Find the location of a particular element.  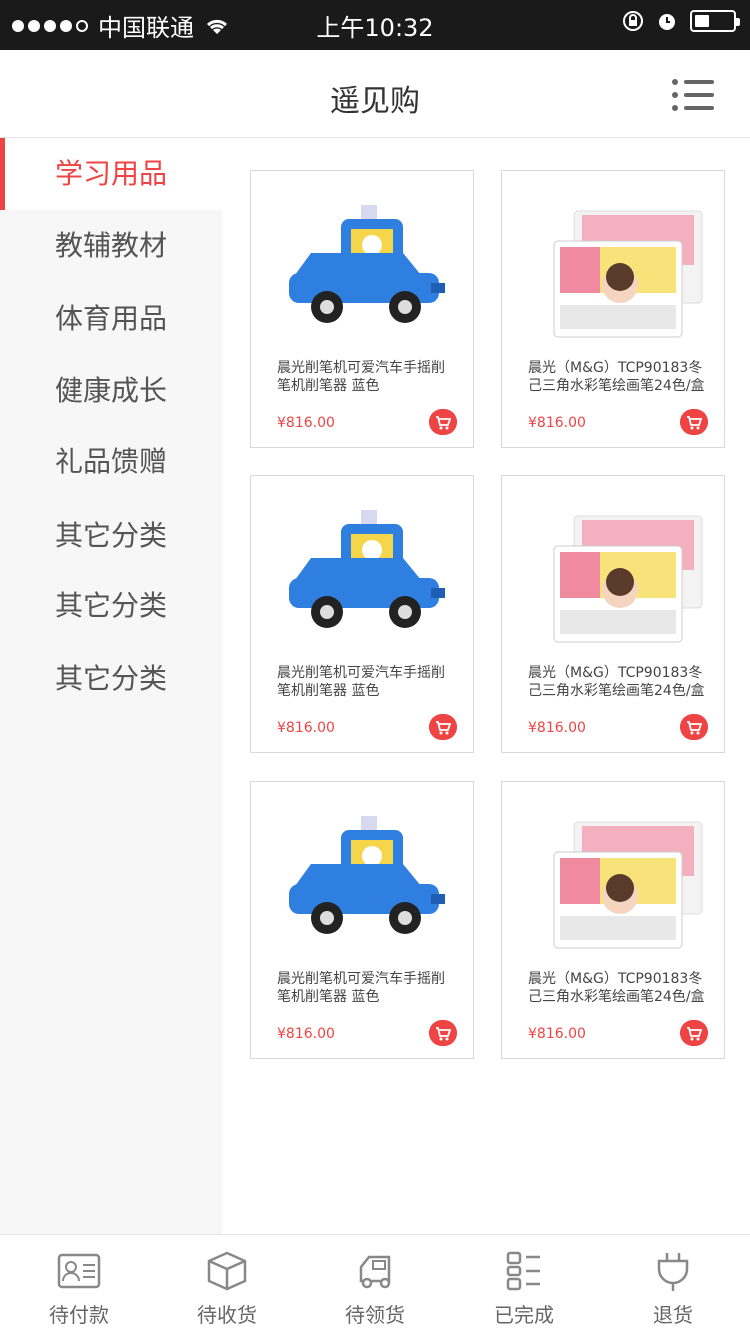

tab-label: 待领货 is located at coordinates (375, 1315).